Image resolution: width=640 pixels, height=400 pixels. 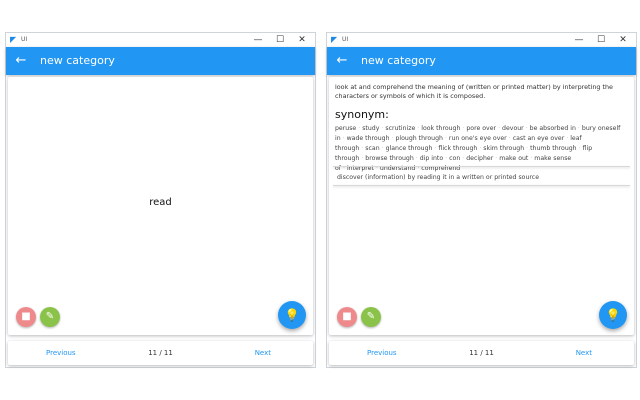 What do you see at coordinates (368, 138) in the screenshot?
I see `synonym-item: wade through` at bounding box center [368, 138].